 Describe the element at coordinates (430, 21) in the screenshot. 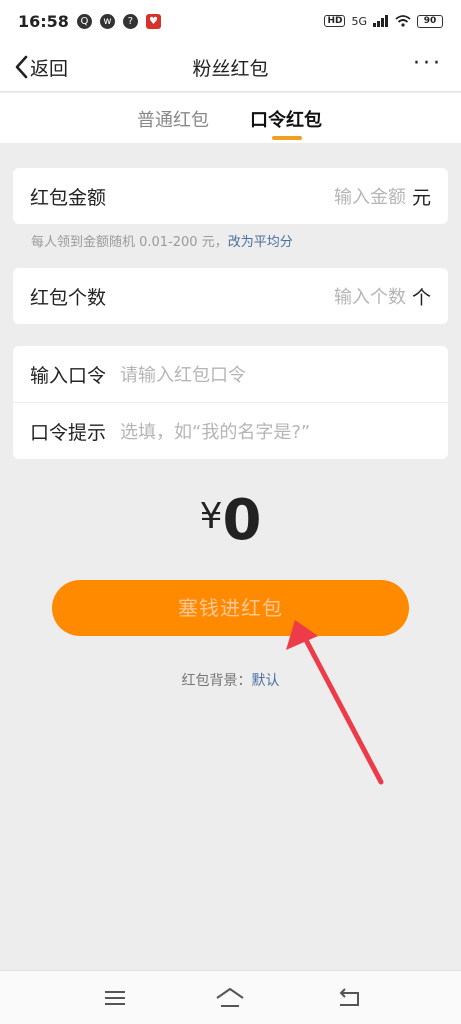

I see `battery-icon: 90` at that location.